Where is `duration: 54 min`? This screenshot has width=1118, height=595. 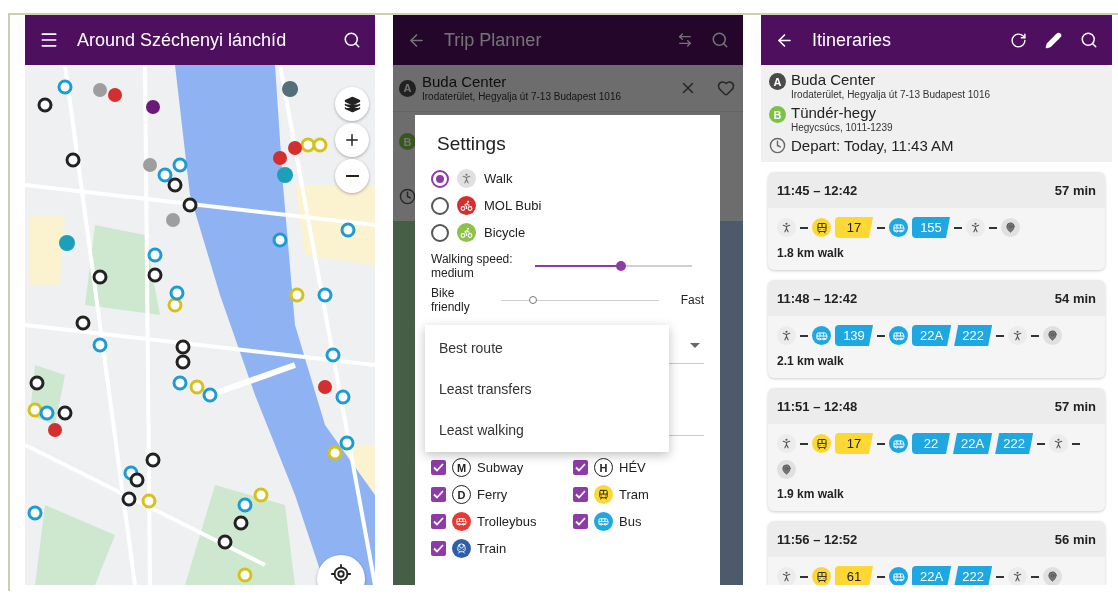
duration: 54 min is located at coordinates (1075, 298).